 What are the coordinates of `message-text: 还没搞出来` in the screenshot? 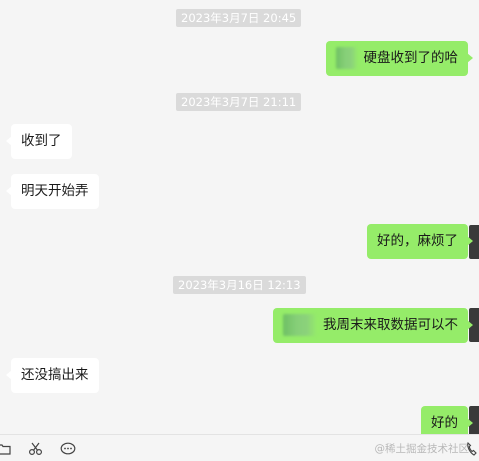 It's located at (55, 375).